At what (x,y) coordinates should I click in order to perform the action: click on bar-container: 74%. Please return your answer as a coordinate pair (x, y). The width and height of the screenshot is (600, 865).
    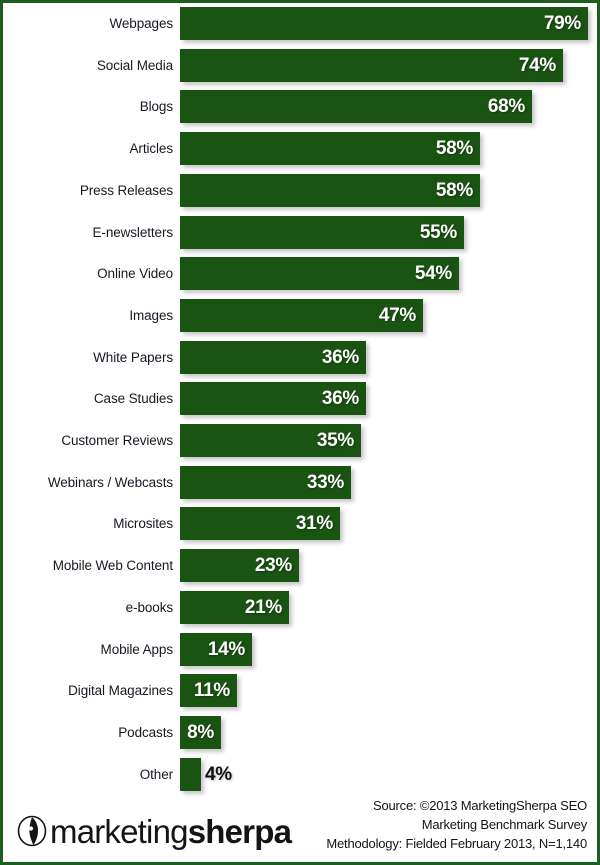
    Looking at the image, I should click on (371, 65).